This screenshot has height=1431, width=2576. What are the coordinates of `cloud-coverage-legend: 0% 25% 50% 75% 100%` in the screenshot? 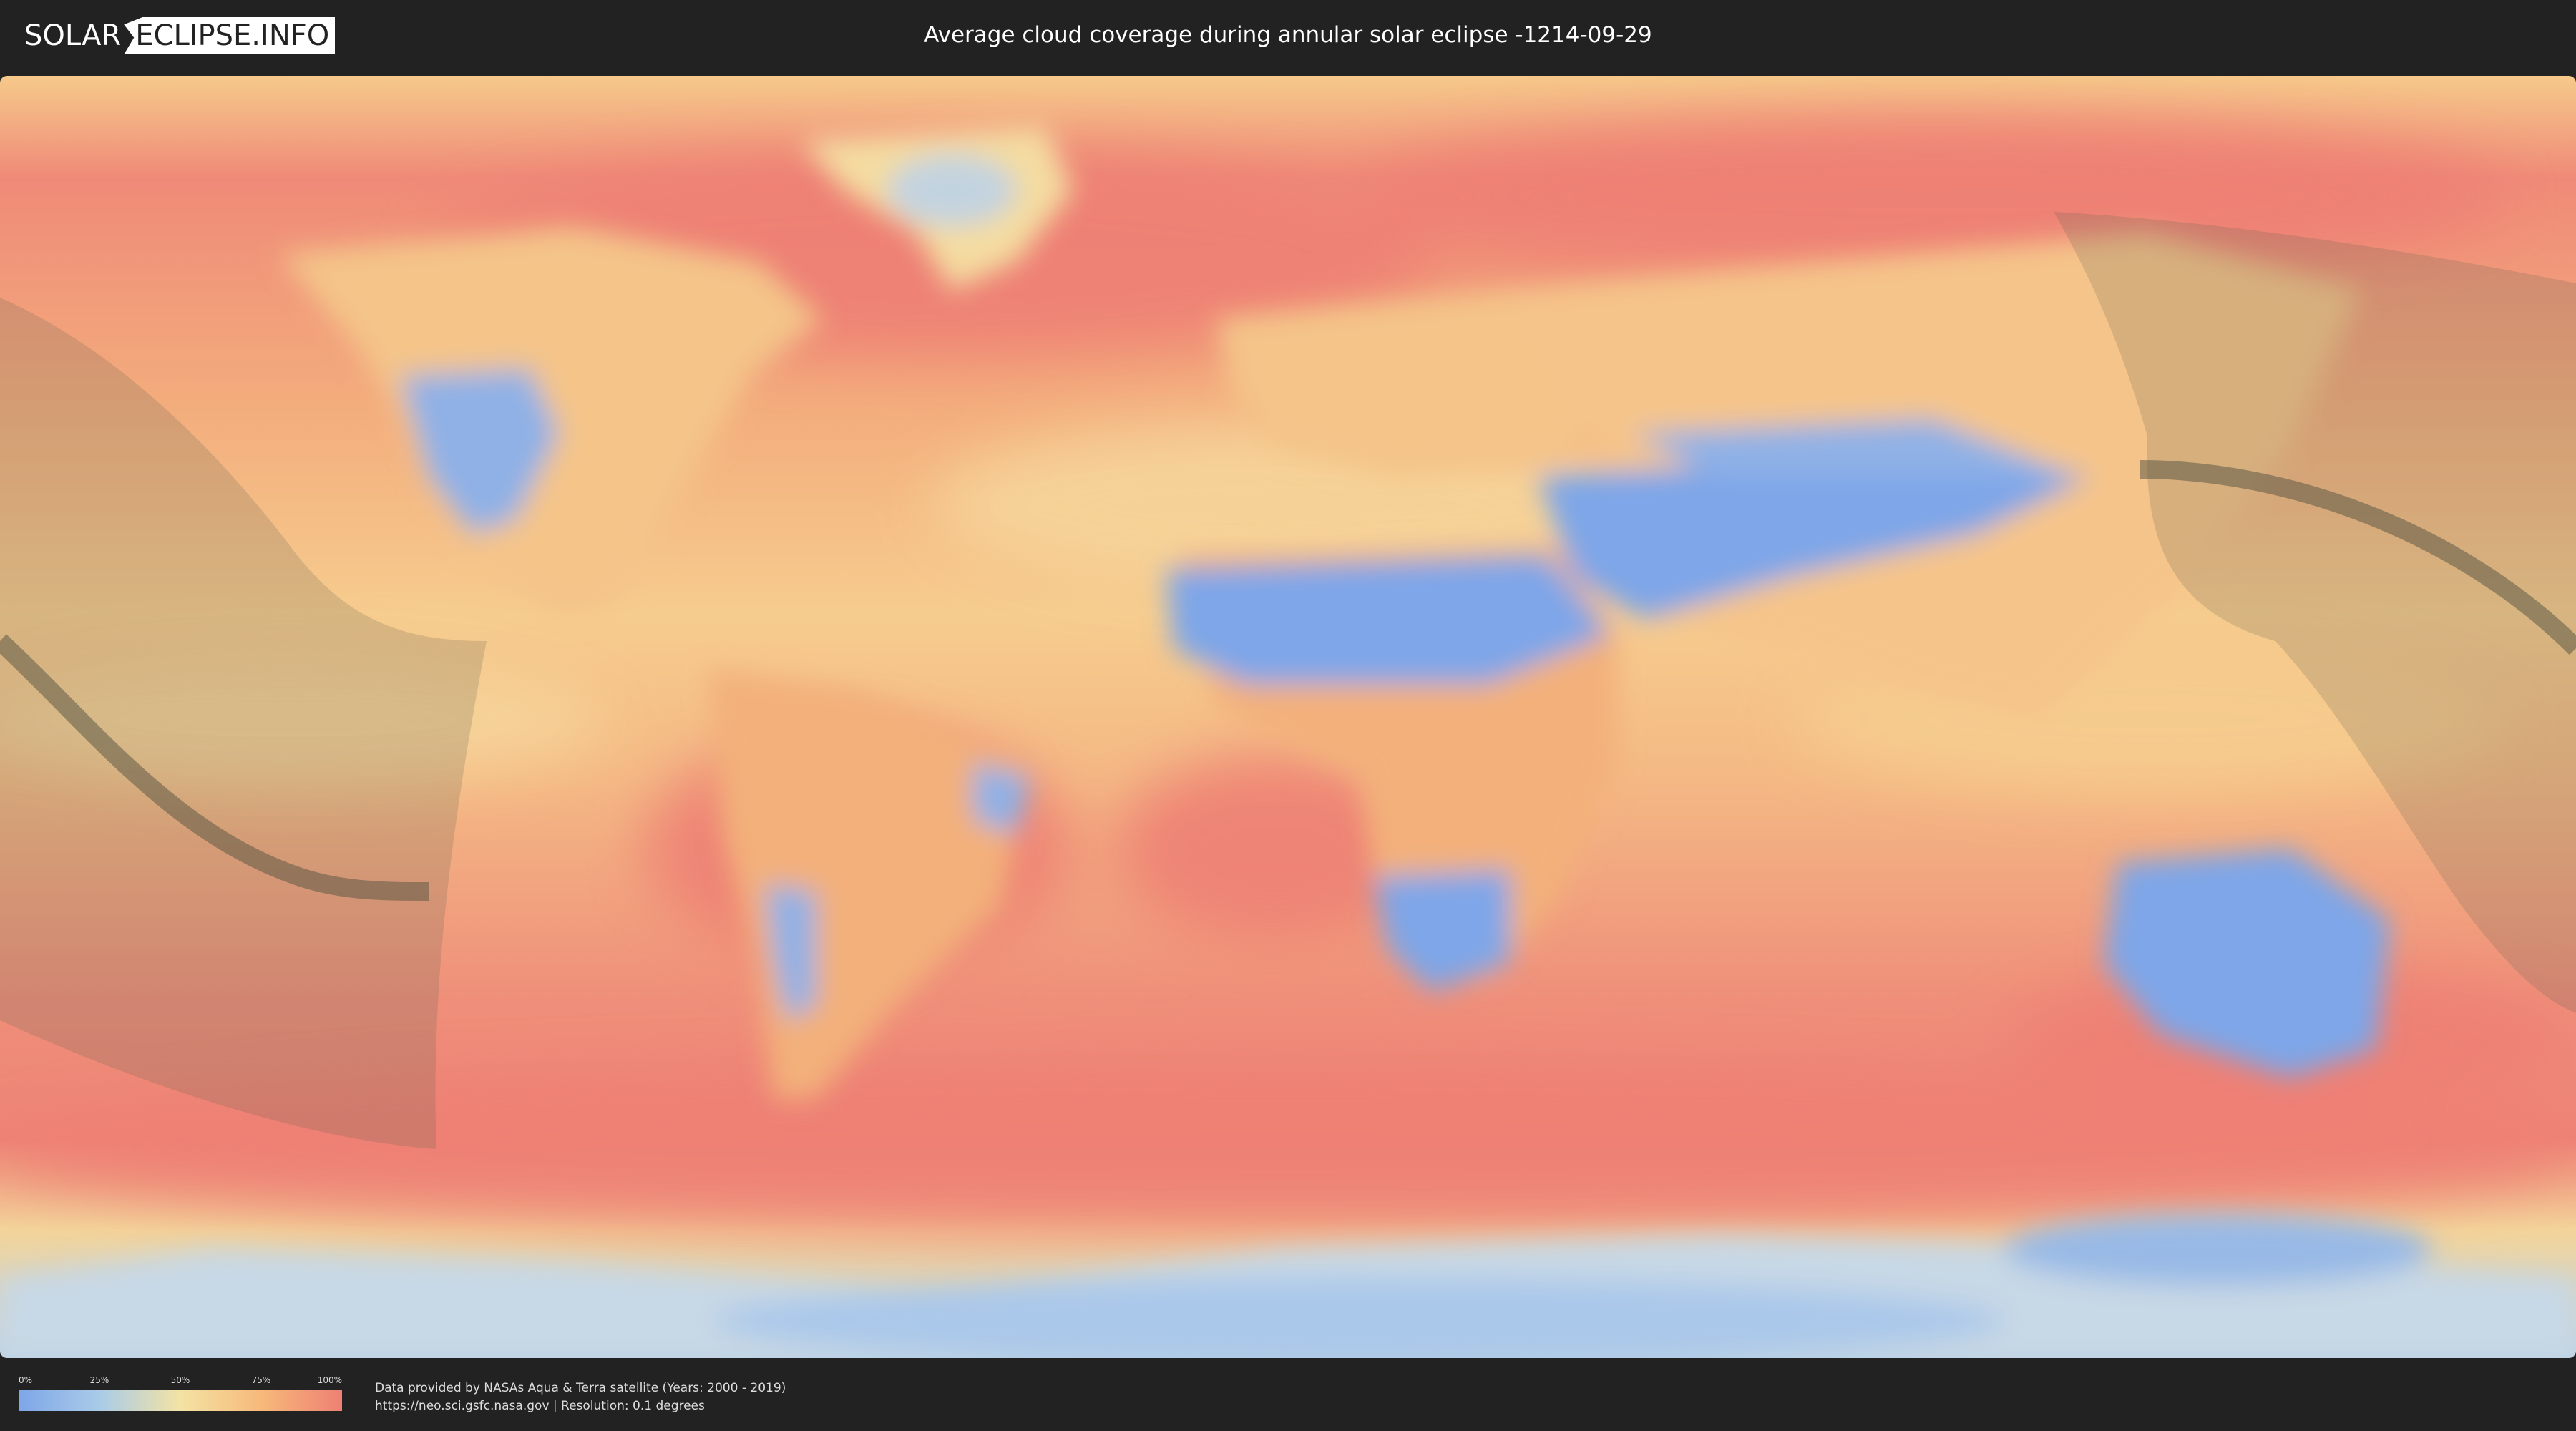 It's located at (180, 1393).